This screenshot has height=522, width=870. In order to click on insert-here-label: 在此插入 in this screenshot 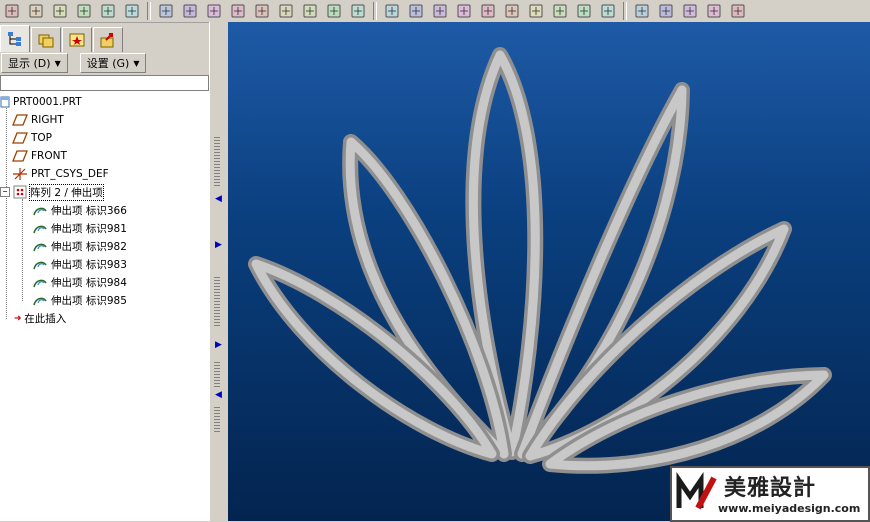, I will do `click(45, 318)`.